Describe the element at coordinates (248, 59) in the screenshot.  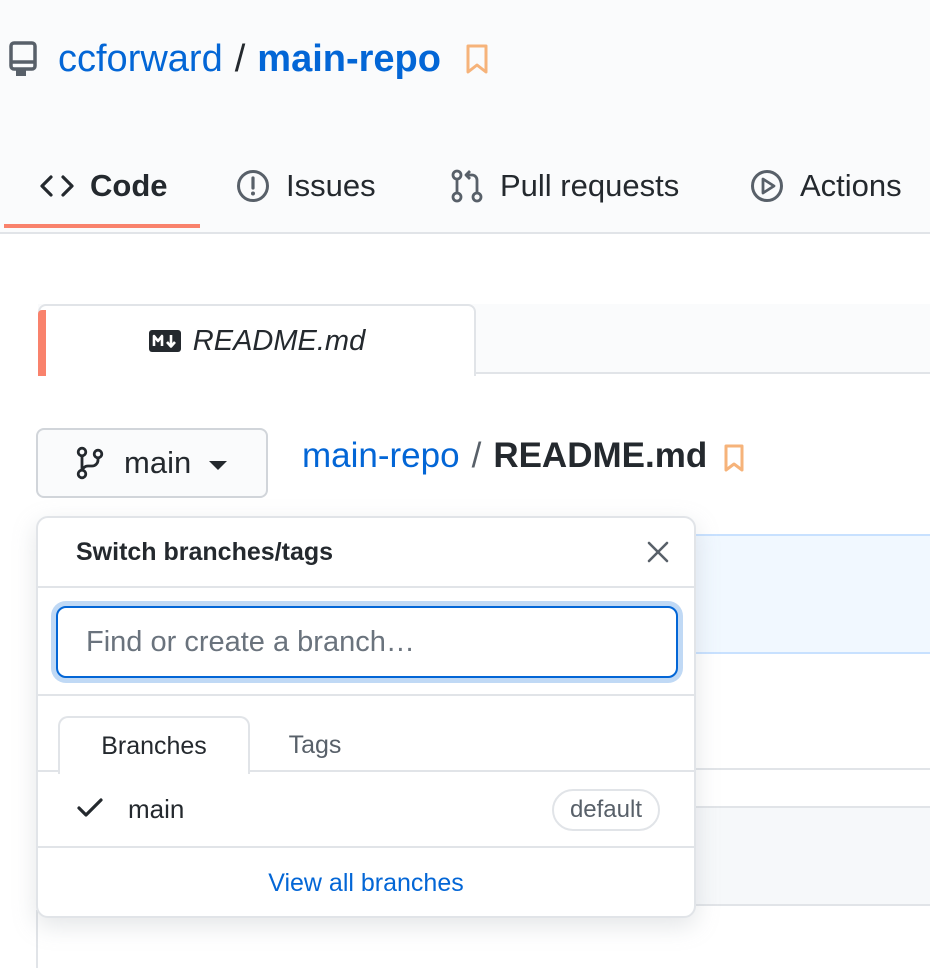
I see `repo-title: ccforward / main-repo` at that location.